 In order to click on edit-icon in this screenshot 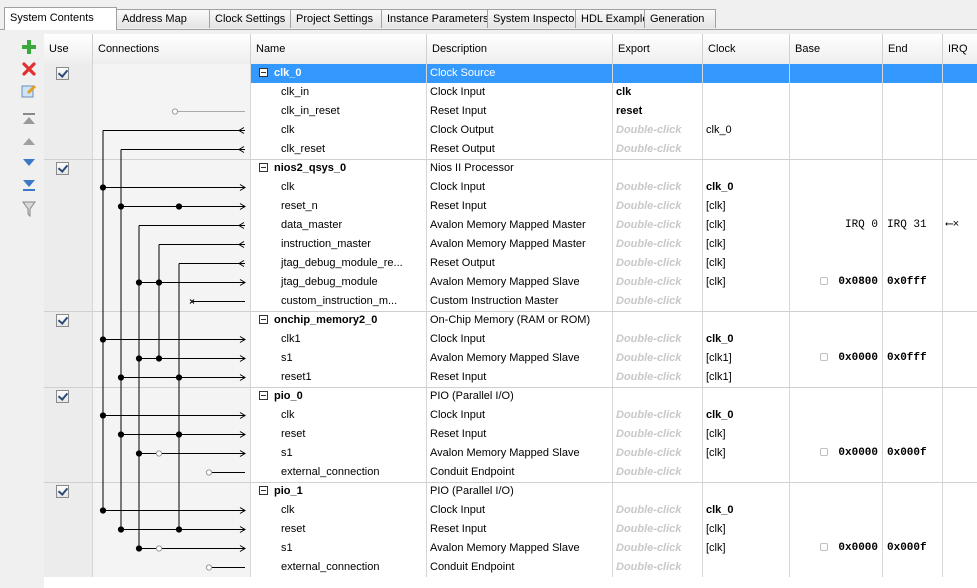, I will do `click(29, 91)`.